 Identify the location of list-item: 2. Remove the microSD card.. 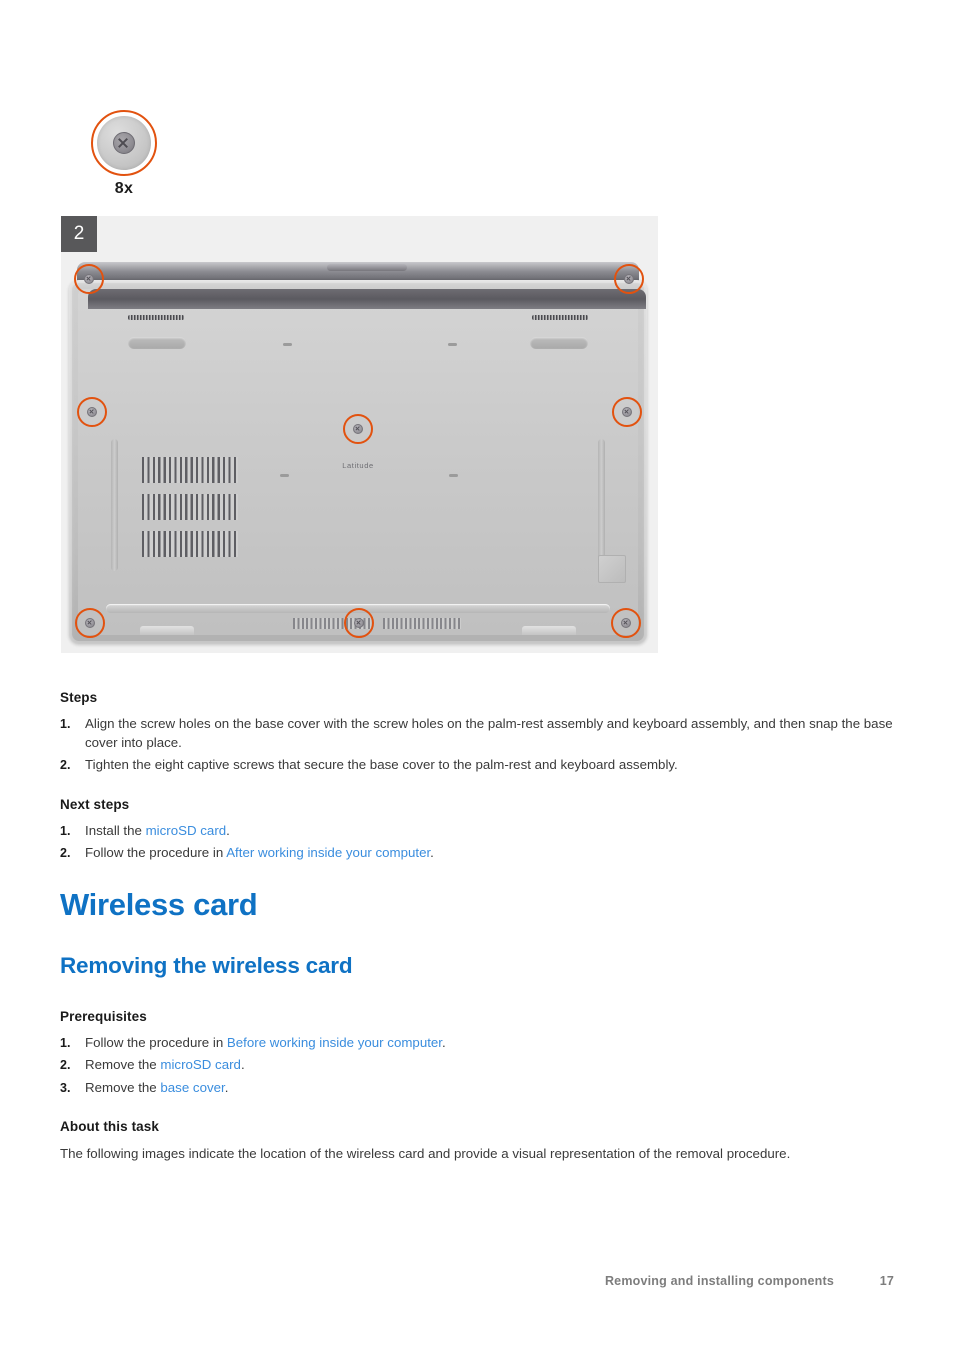
(480, 1065).